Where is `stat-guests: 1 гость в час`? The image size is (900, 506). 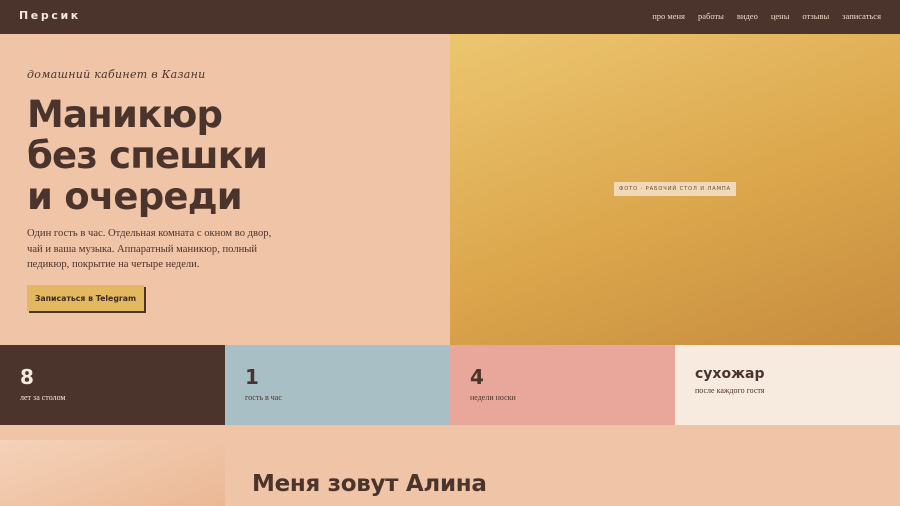
stat-guests: 1 гость в час is located at coordinates (337, 385).